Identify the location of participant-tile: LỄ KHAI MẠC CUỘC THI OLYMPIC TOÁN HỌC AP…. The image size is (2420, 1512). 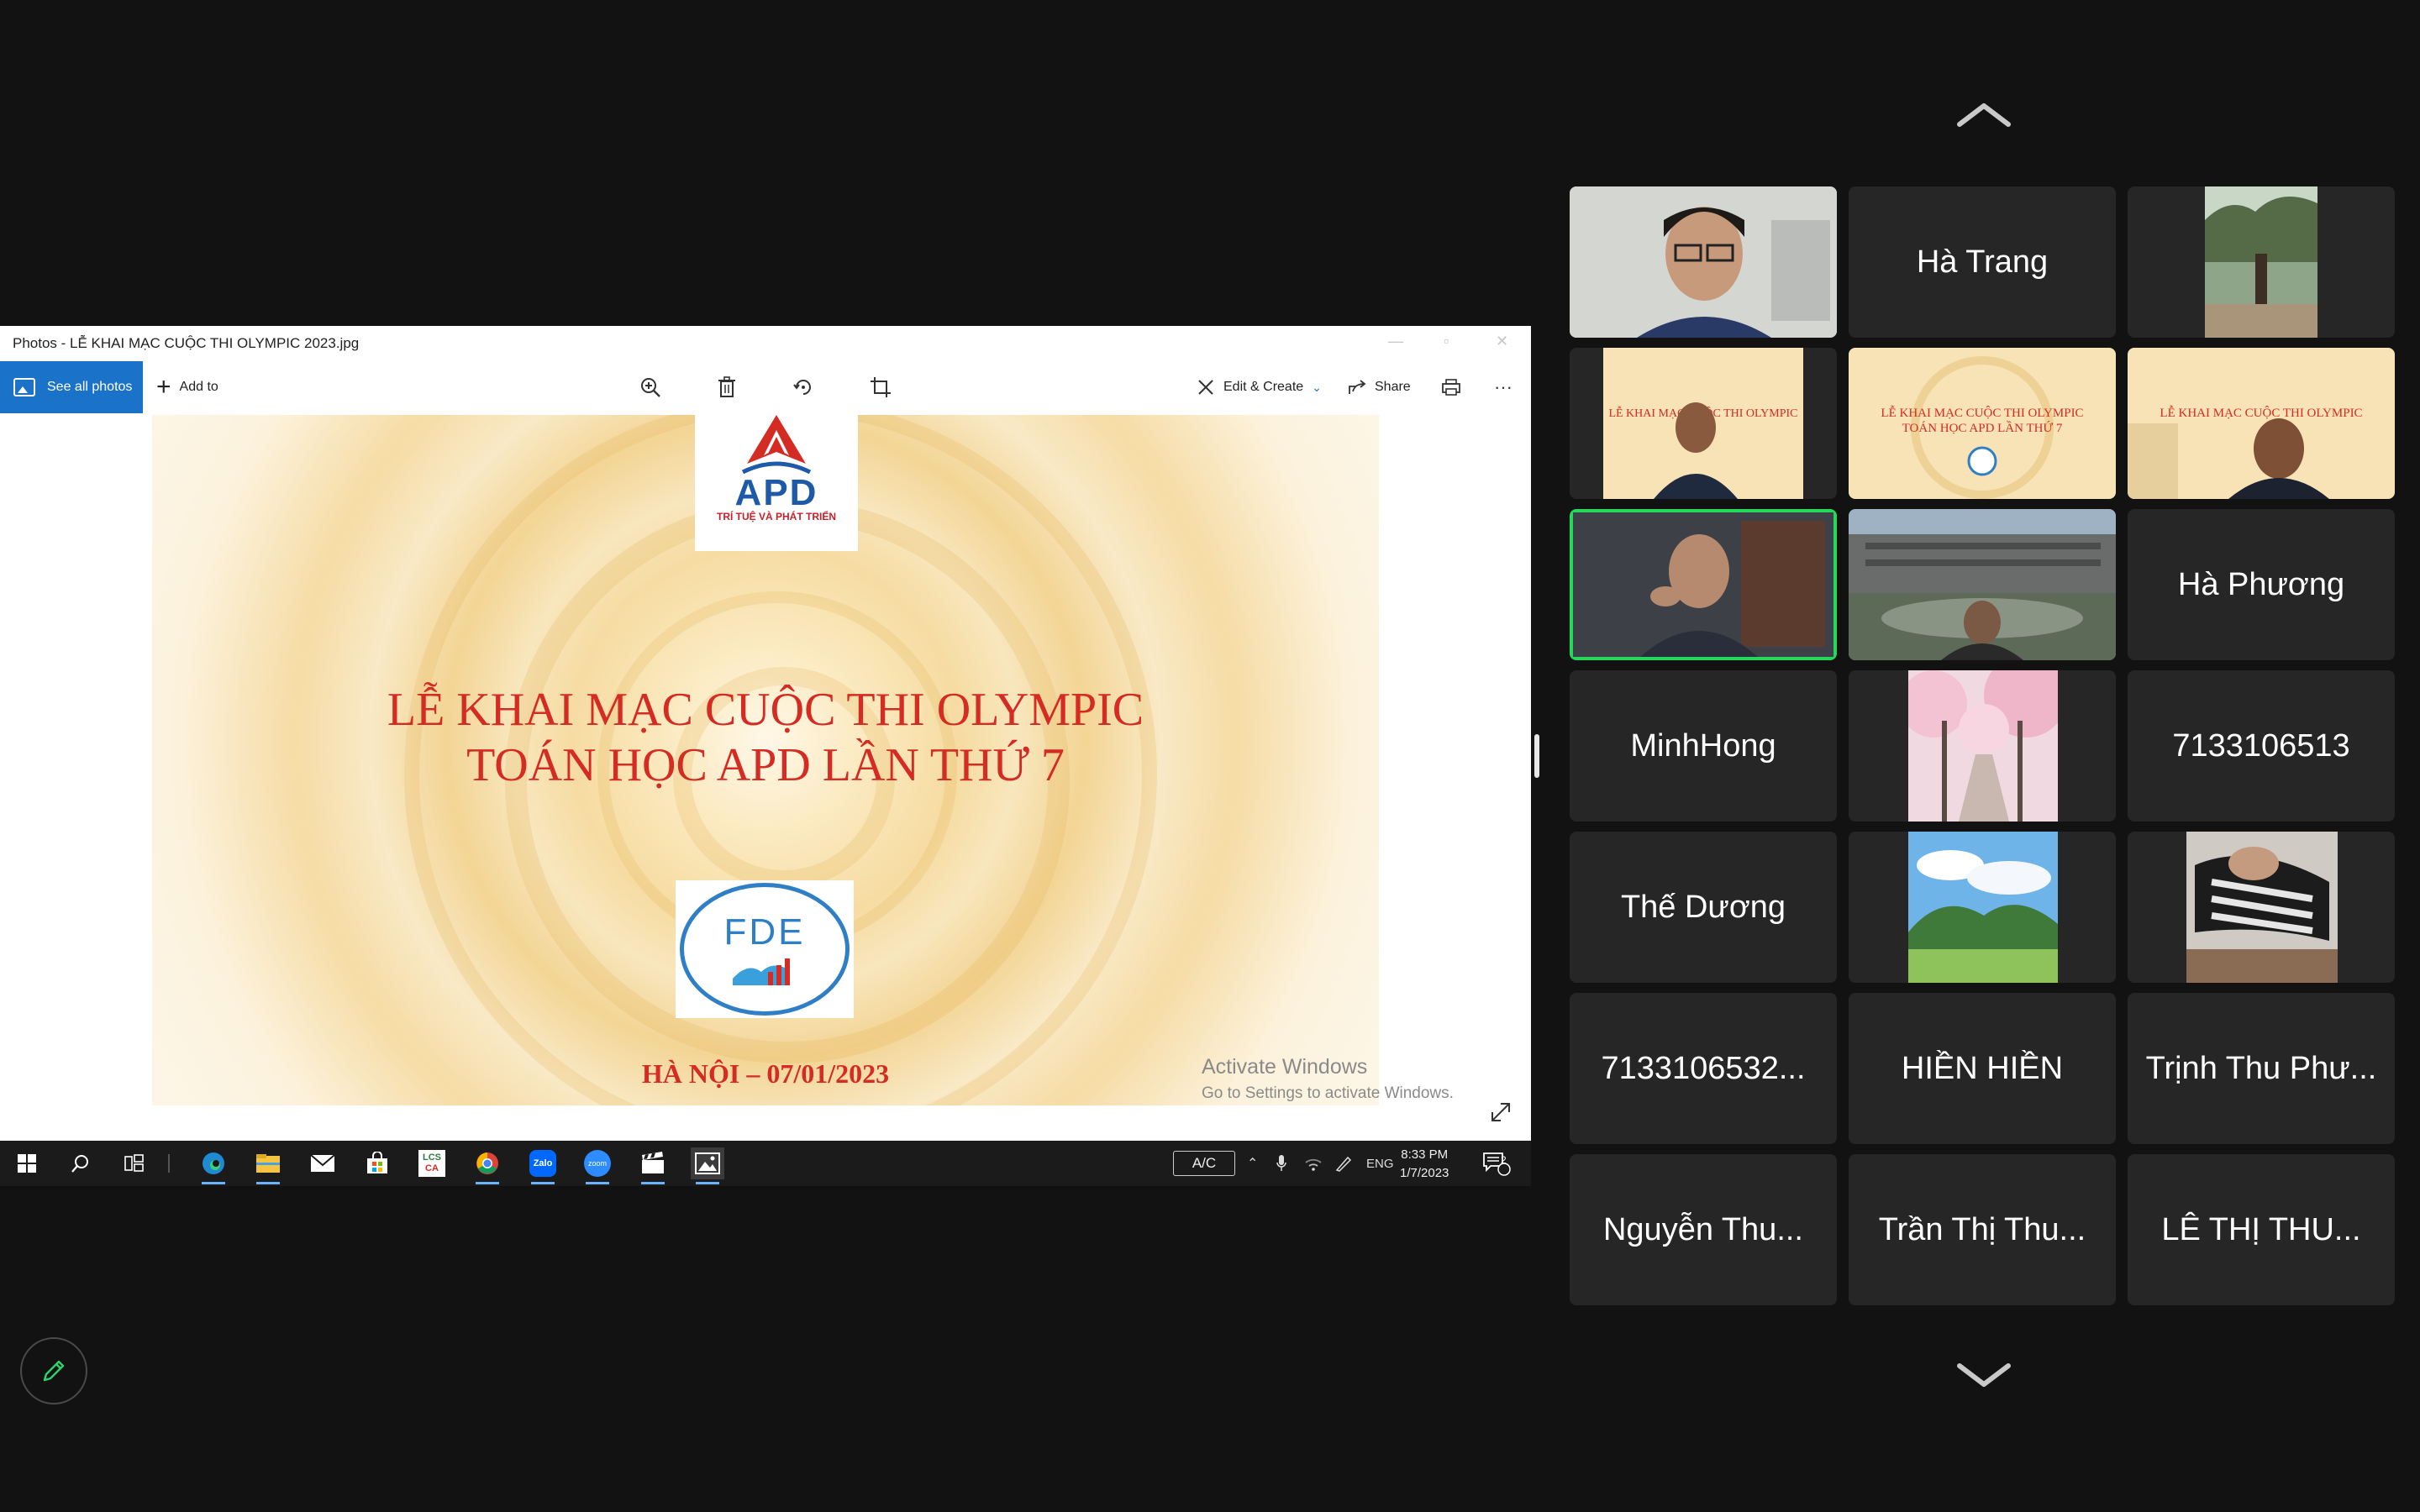
(1983, 423).